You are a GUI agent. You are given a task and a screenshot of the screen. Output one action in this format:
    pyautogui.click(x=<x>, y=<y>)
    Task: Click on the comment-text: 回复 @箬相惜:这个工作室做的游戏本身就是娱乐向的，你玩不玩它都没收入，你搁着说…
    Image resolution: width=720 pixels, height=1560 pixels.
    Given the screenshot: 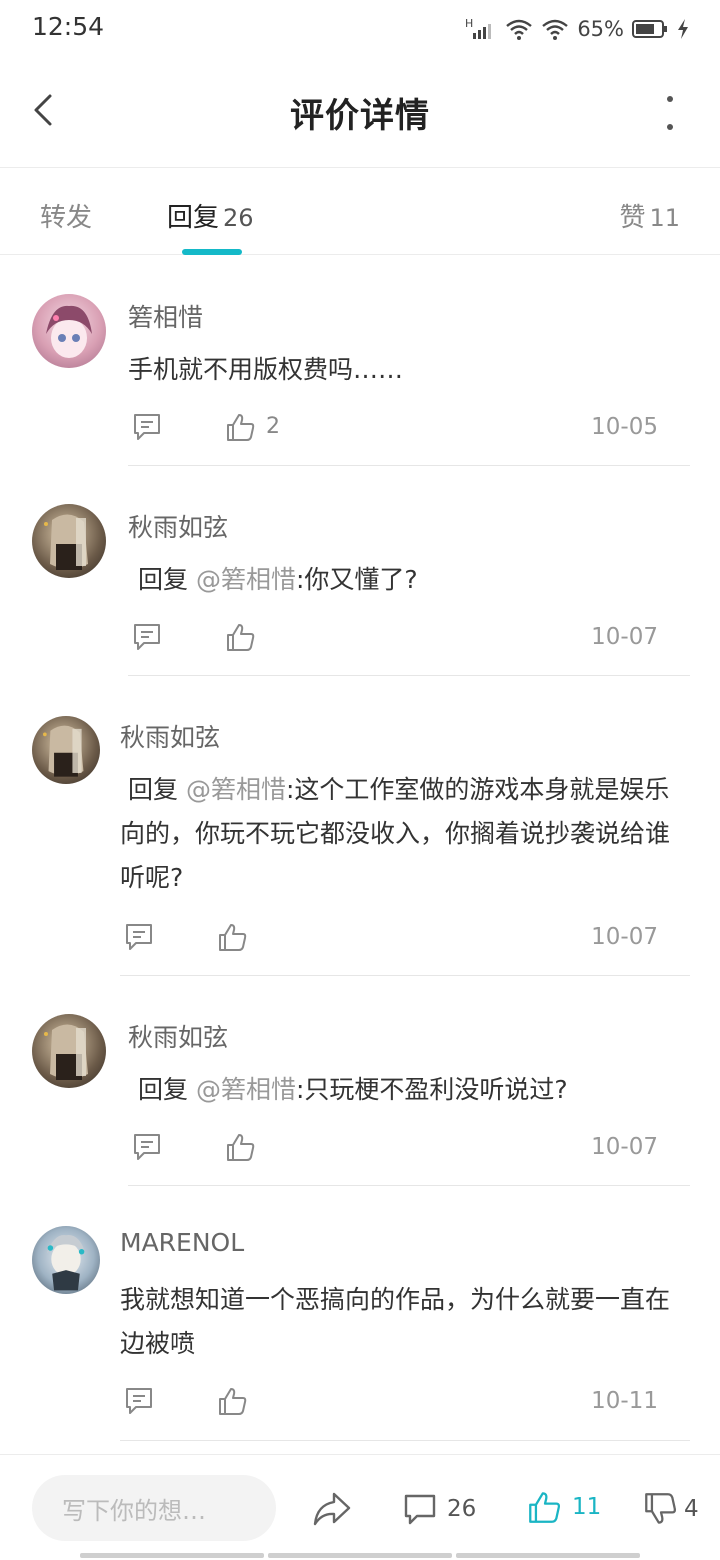 What is the action you would take?
    pyautogui.click(x=404, y=834)
    